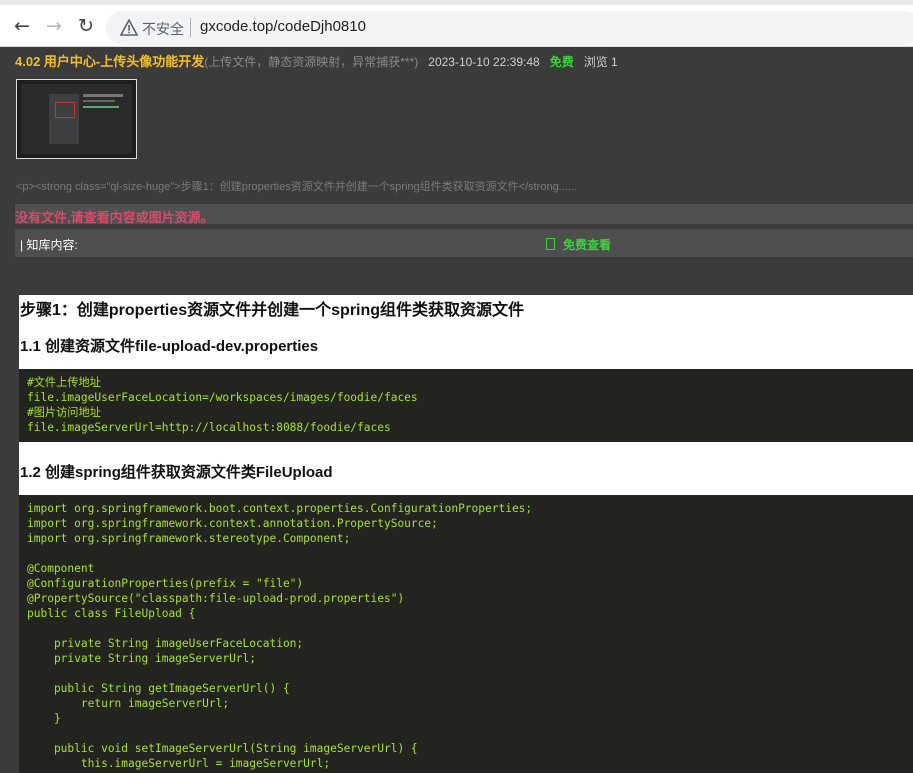 Image resolution: width=913 pixels, height=773 pixels. Describe the element at coordinates (163, 29) in the screenshot. I see `security-status: 不安全` at that location.